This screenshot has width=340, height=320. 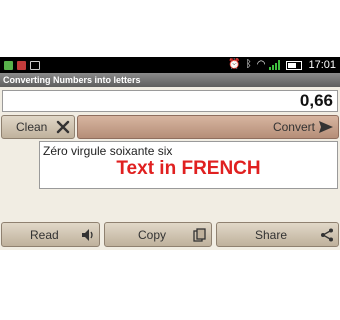 What do you see at coordinates (170, 101) in the screenshot?
I see `number-input: 0,66` at bounding box center [170, 101].